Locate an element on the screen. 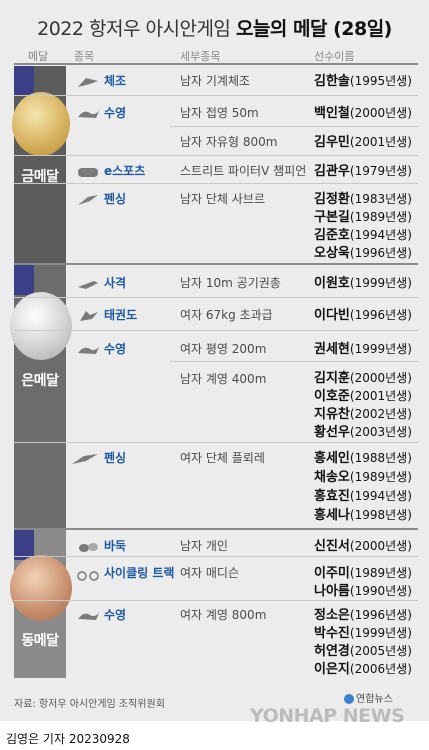  silver-sport-taekwondo: 태권도 is located at coordinates (121, 315).